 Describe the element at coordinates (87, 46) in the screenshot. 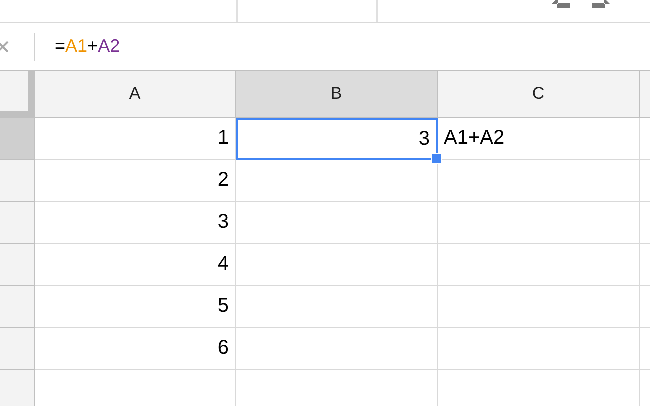

I see `formula-input: =A1+A2` at that location.